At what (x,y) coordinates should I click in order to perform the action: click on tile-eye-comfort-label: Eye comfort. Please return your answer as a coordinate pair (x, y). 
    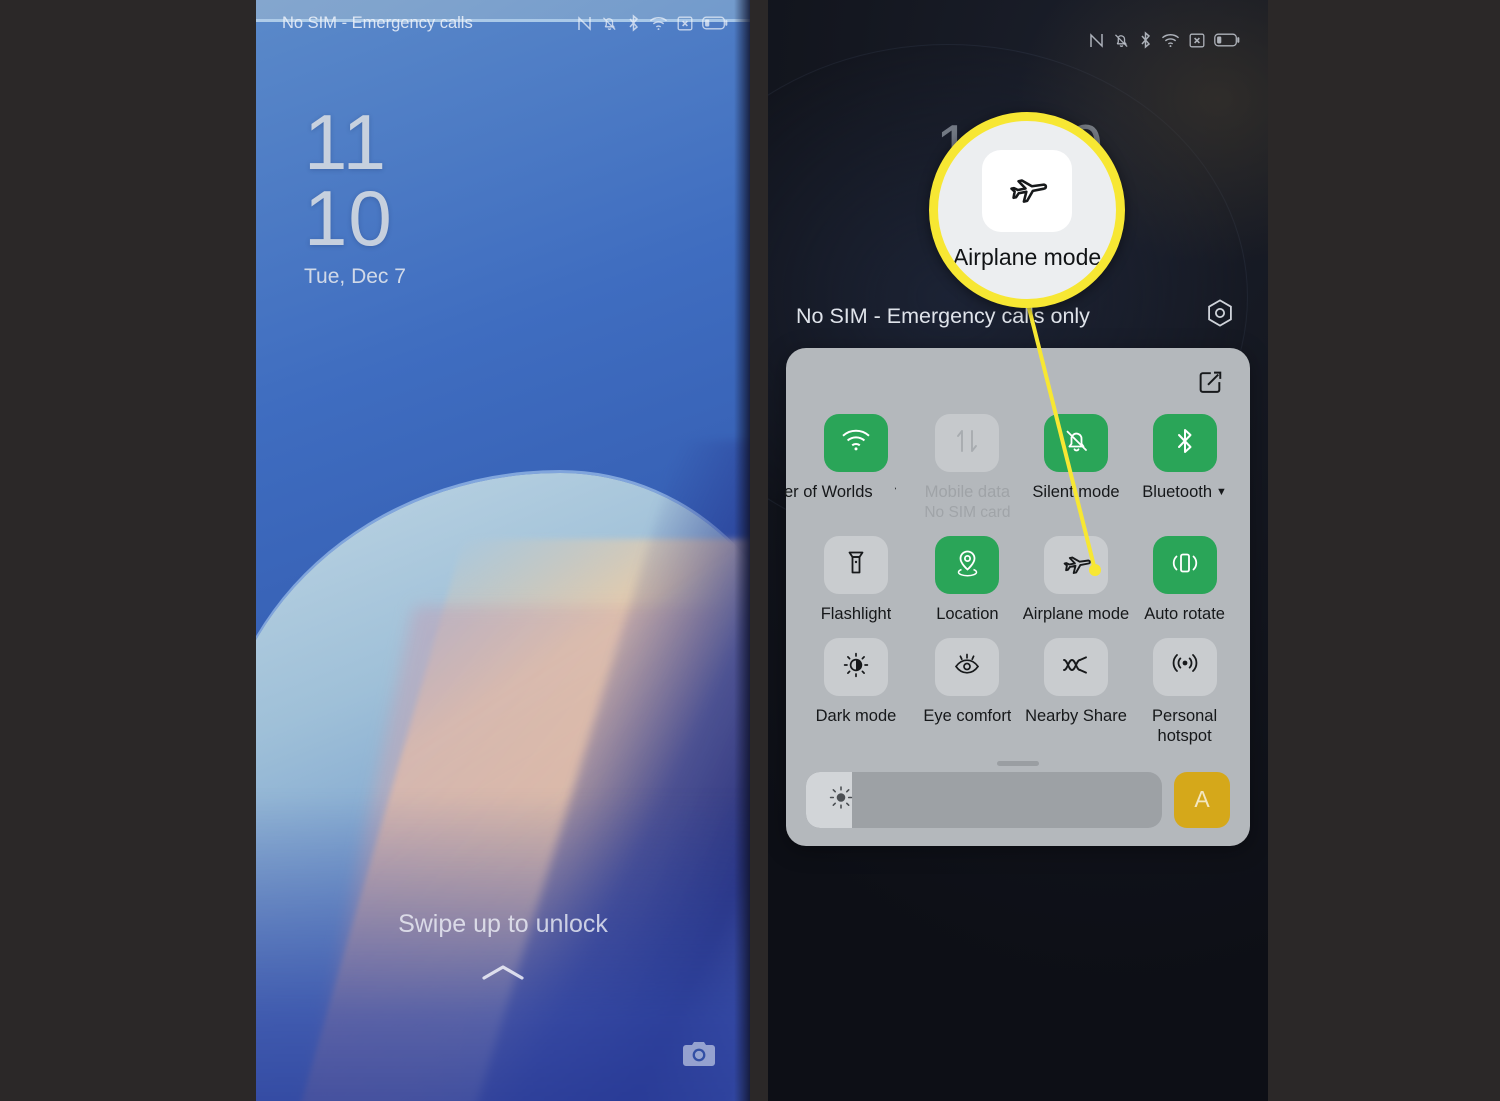
    Looking at the image, I should click on (967, 716).